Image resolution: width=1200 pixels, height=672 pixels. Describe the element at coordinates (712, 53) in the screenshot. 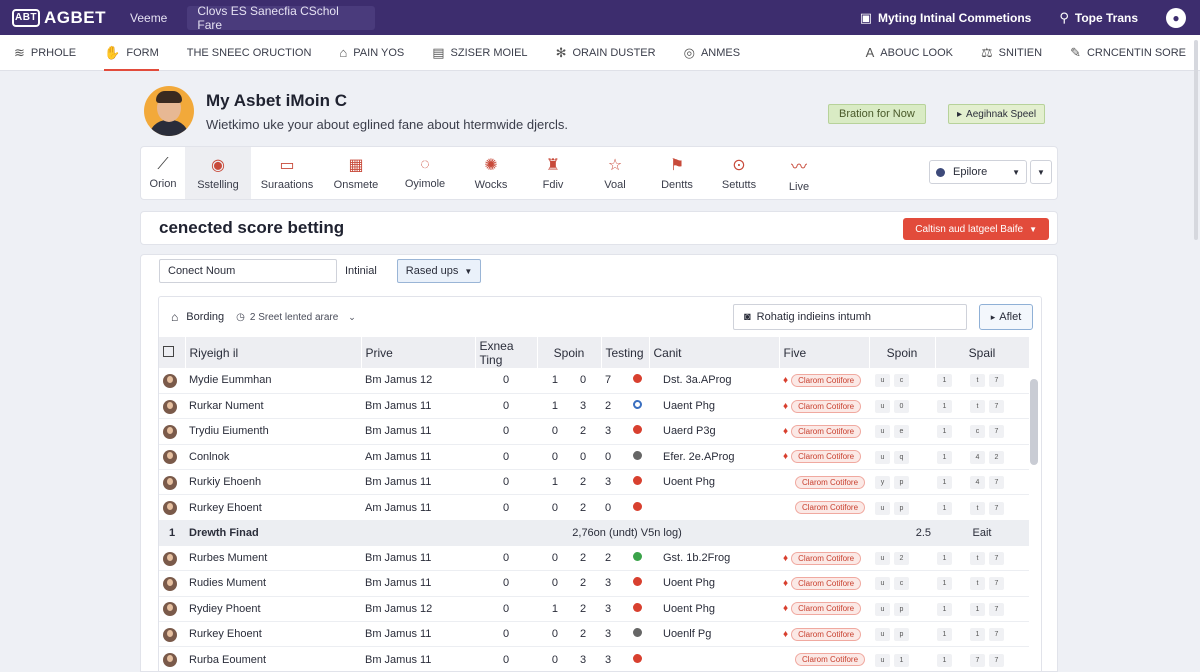

I see `nav-item-anmes: ◎ ANMES` at that location.